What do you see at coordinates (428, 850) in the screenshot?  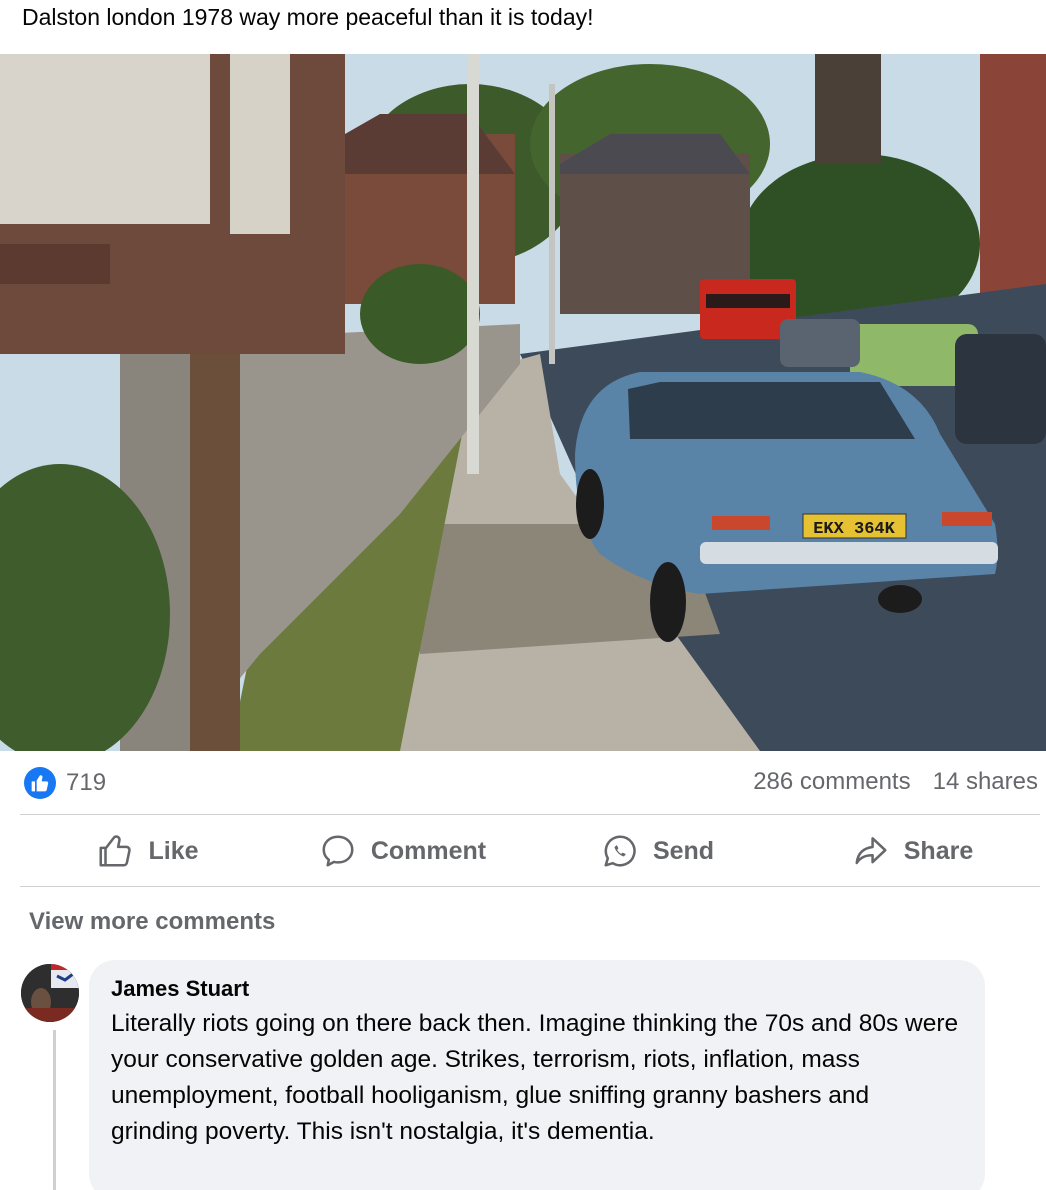 I see `comment-button-label: Comment` at bounding box center [428, 850].